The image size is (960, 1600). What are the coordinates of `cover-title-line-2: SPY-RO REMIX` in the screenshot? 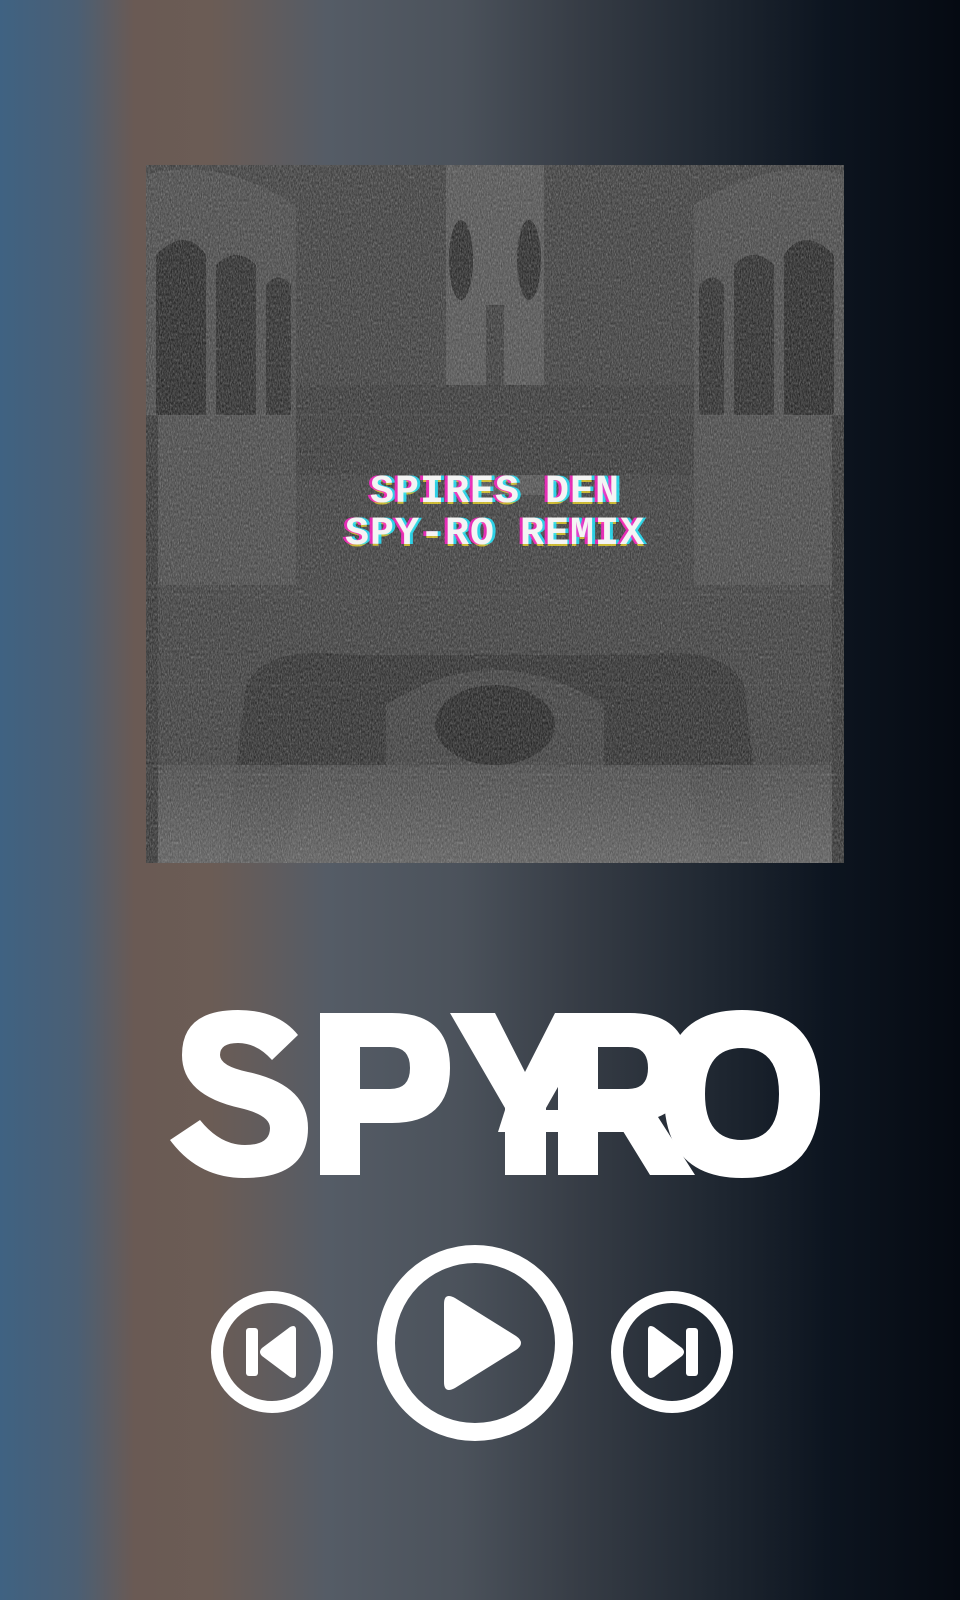 It's located at (495, 534).